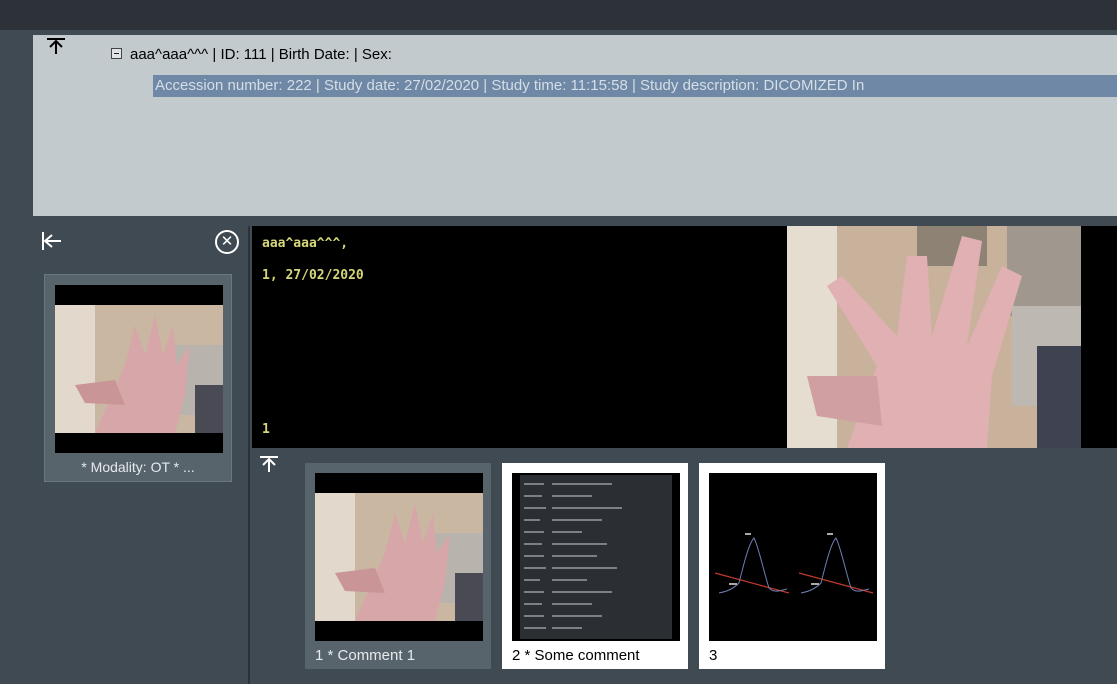 The image size is (1117, 684). What do you see at coordinates (713, 655) in the screenshot?
I see `instance-label: 3` at bounding box center [713, 655].